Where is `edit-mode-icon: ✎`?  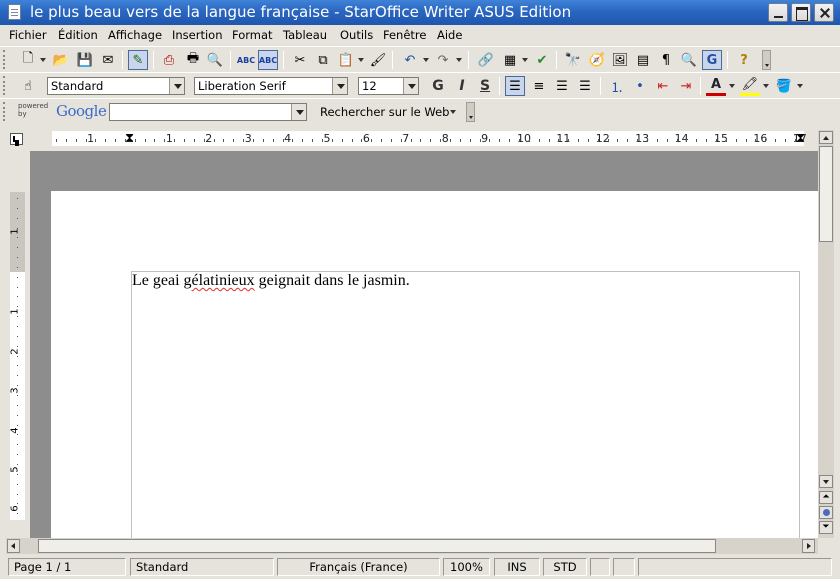 edit-mode-icon: ✎ is located at coordinates (138, 60).